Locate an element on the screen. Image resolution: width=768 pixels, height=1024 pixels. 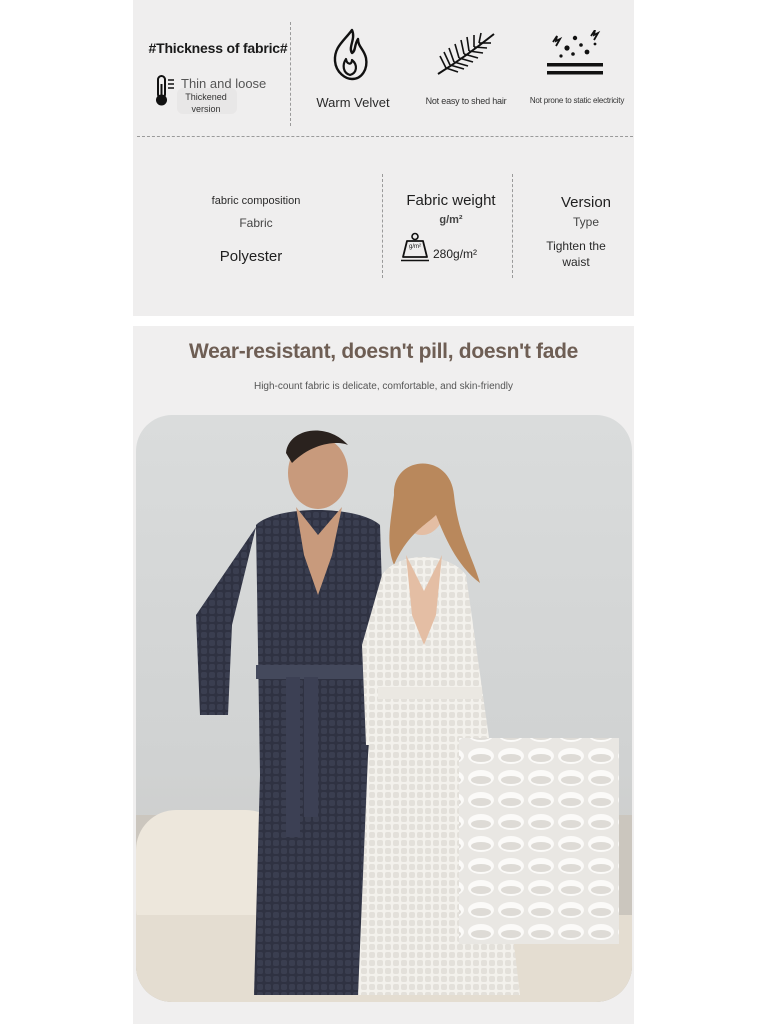
fabric-closeup is located at coordinates (539, 841).